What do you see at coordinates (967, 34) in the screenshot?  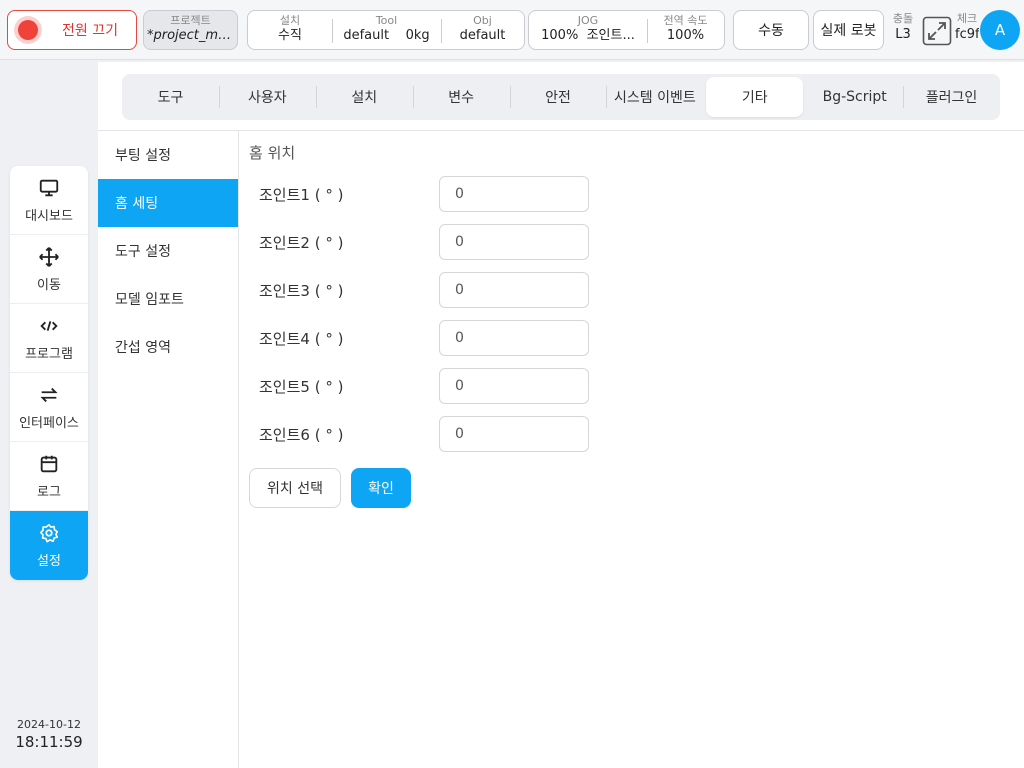 I see `check-value: fc9f` at bounding box center [967, 34].